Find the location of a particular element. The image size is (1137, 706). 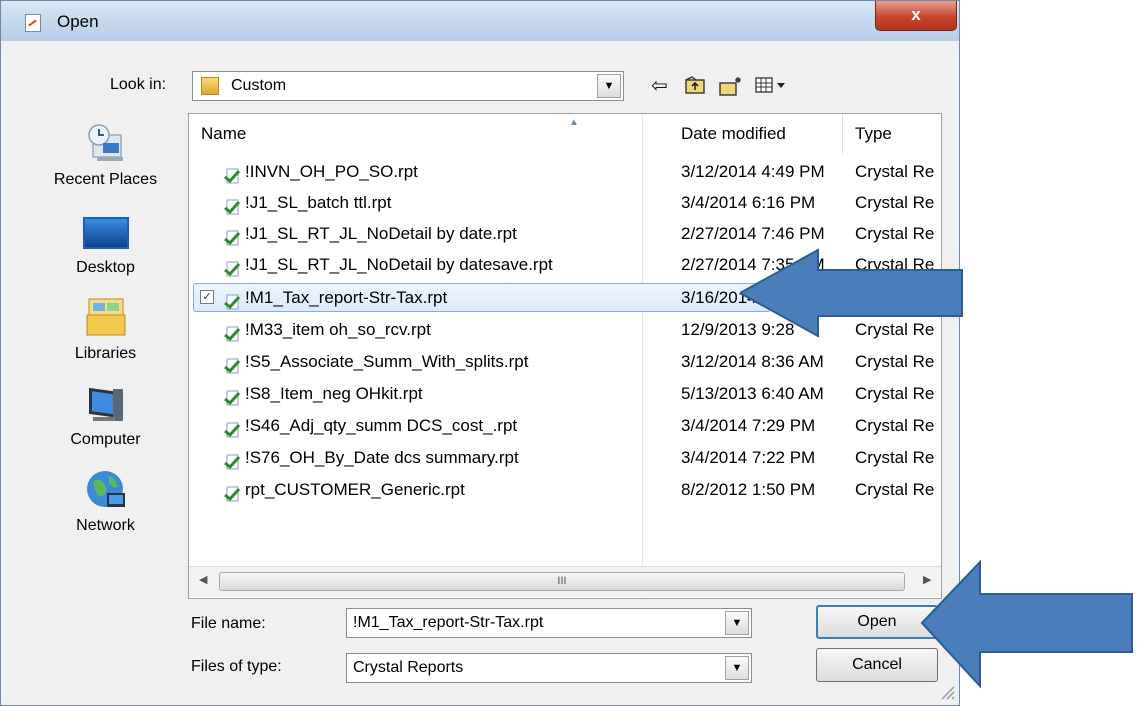

computer-icon is located at coordinates (106, 404).